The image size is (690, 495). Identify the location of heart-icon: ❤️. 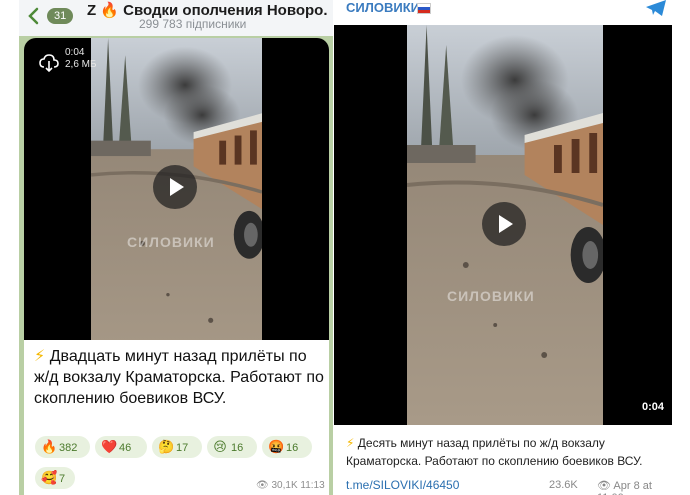
(109, 446).